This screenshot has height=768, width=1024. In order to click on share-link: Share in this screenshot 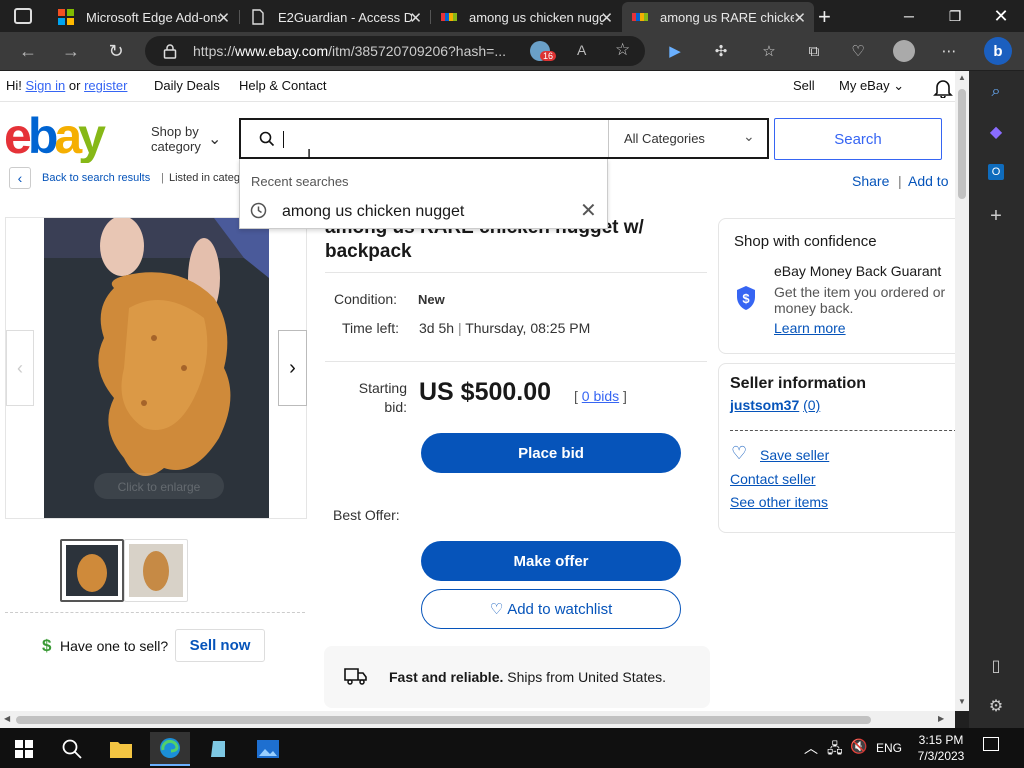, I will do `click(870, 181)`.